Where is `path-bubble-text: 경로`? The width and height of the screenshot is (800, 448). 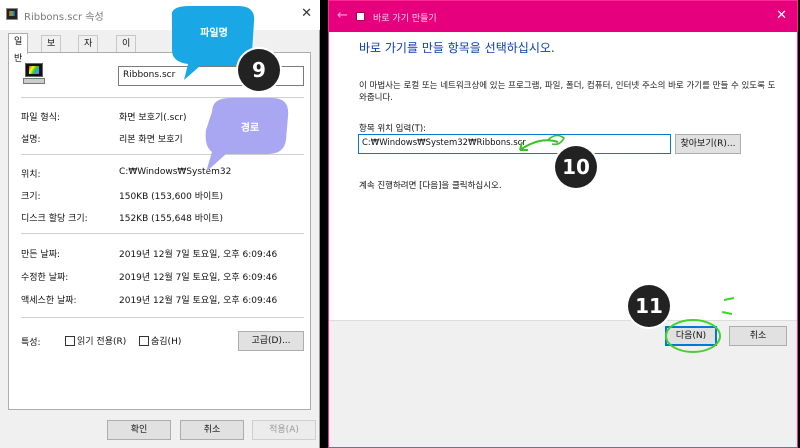
path-bubble-text: 경로 is located at coordinates (250, 128).